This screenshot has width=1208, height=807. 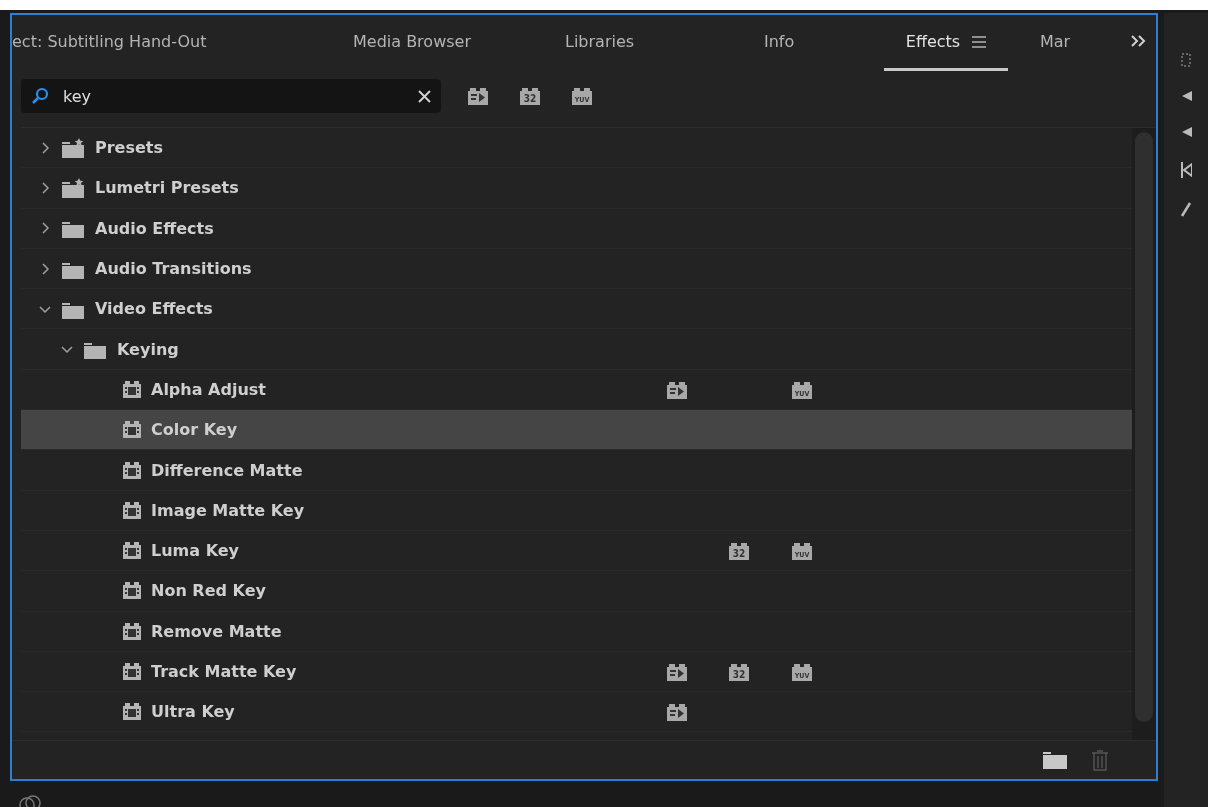 I want to click on search-icon, so click(x=40, y=96).